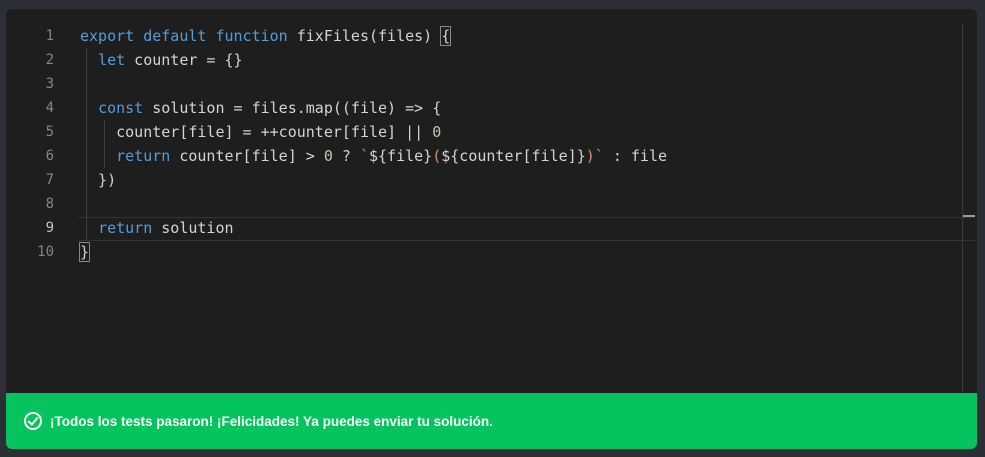 The height and width of the screenshot is (457, 985). Describe the element at coordinates (49, 156) in the screenshot. I see `line-number: 6` at that location.